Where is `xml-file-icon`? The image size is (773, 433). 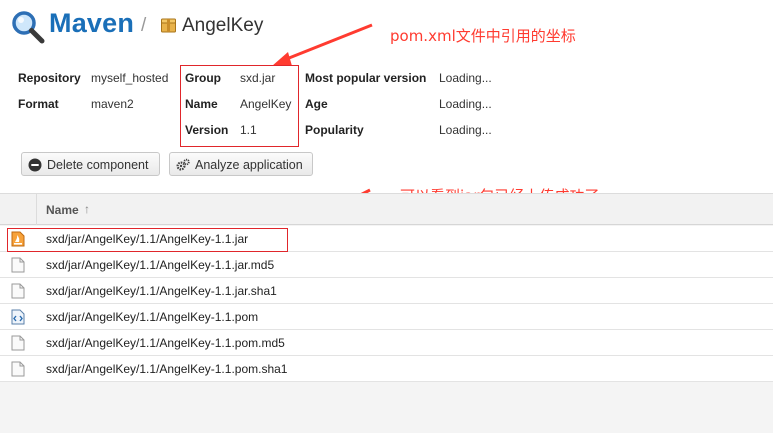 xml-file-icon is located at coordinates (18, 317).